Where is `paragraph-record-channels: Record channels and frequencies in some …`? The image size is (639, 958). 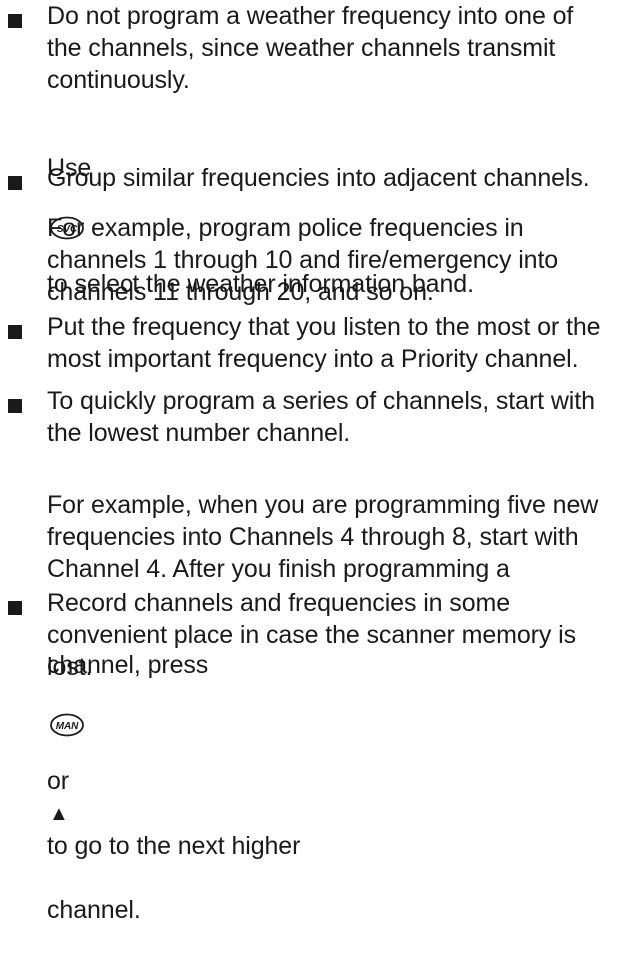
paragraph-record-channels: Record channels and frequencies in some … is located at coordinates (312, 635).